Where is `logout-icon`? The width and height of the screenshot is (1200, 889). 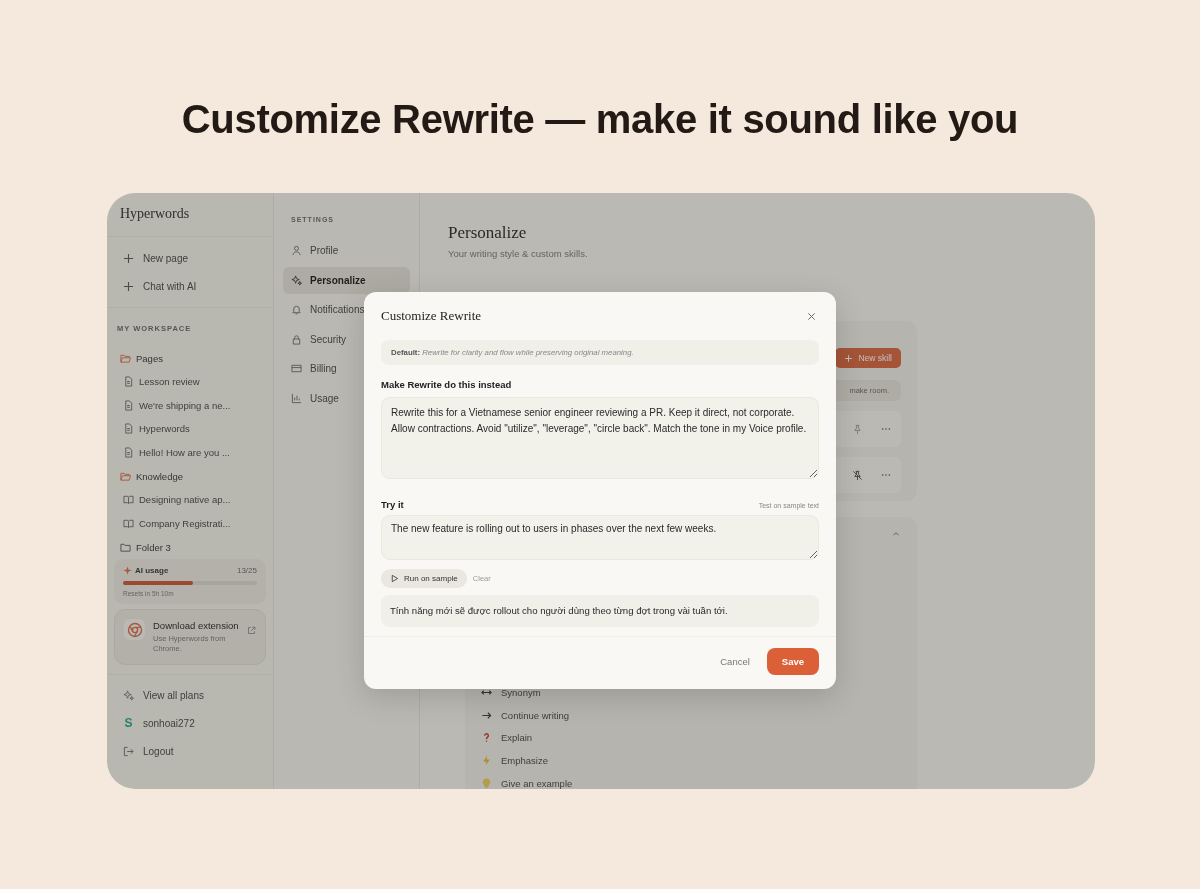 logout-icon is located at coordinates (128, 751).